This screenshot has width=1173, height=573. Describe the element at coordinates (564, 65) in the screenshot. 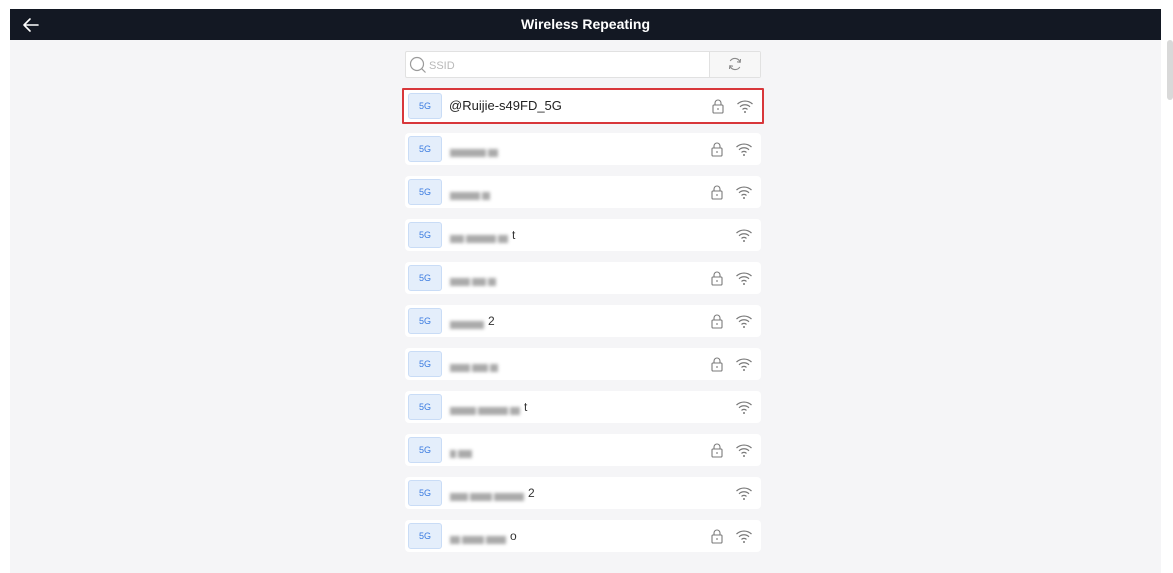

I see `search-input` at that location.